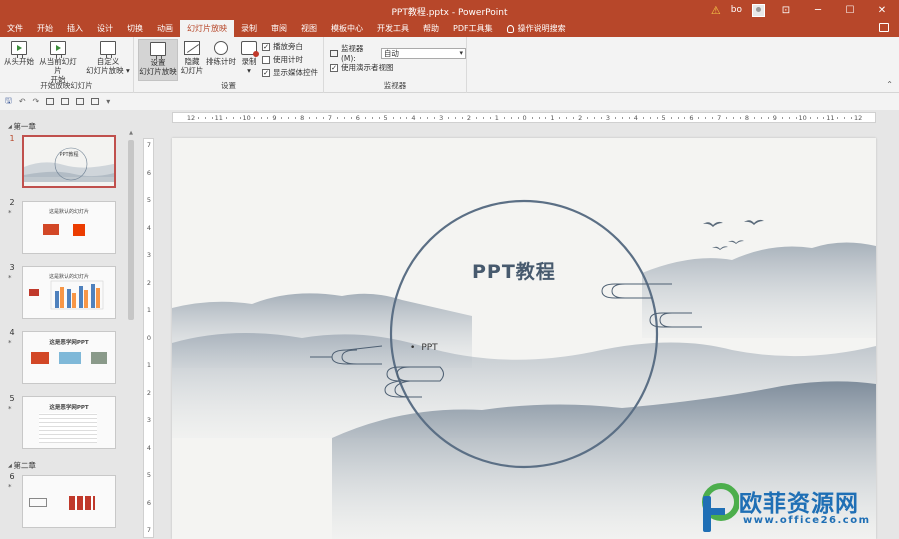 This screenshot has width=899, height=539. Describe the element at coordinates (135, 28) in the screenshot. I see `tab-4: 切换` at that location.